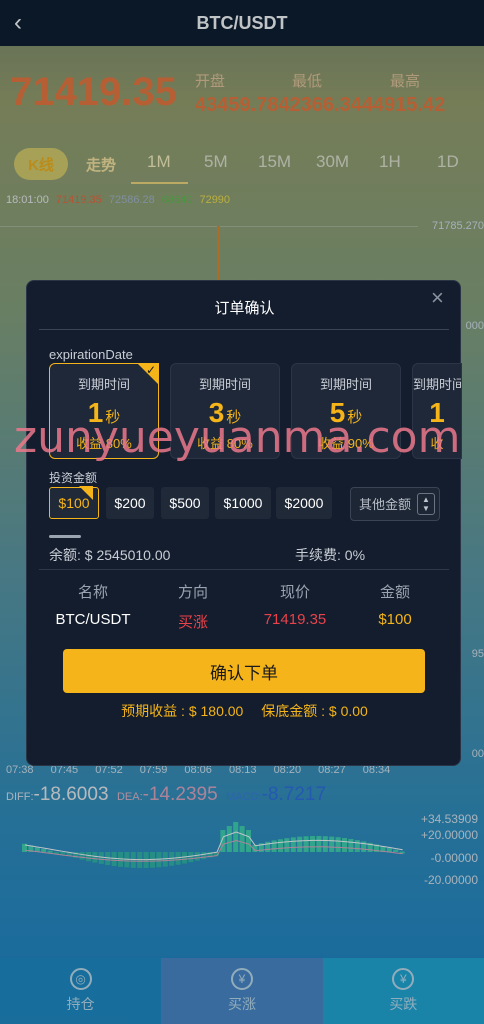  Describe the element at coordinates (182, 711) in the screenshot. I see `expected-profit: 预期收益 : $ 180.00` at that location.